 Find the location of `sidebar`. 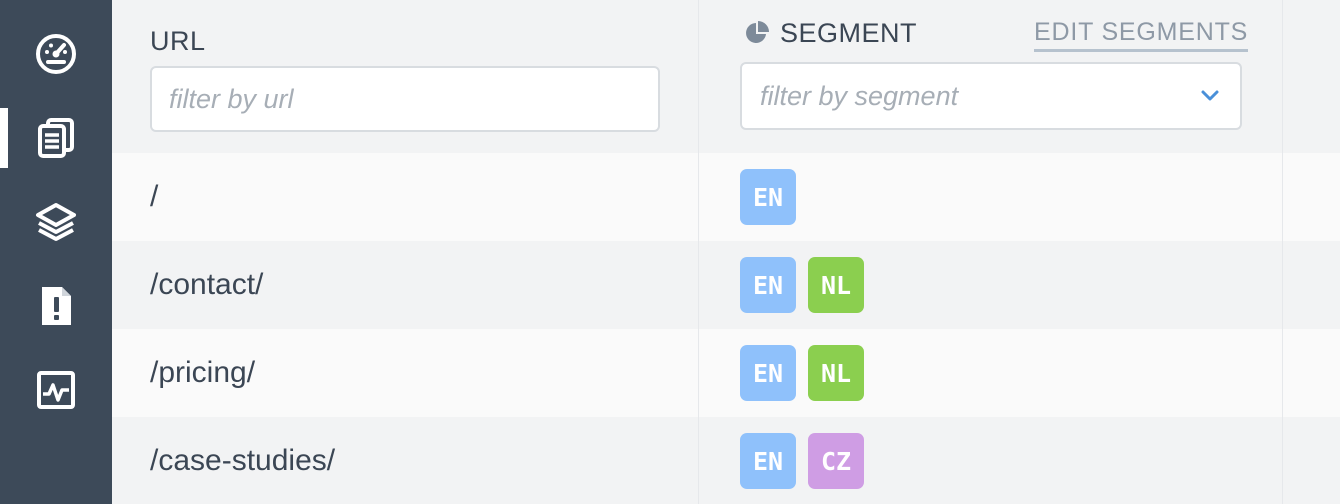

sidebar is located at coordinates (56, 252).